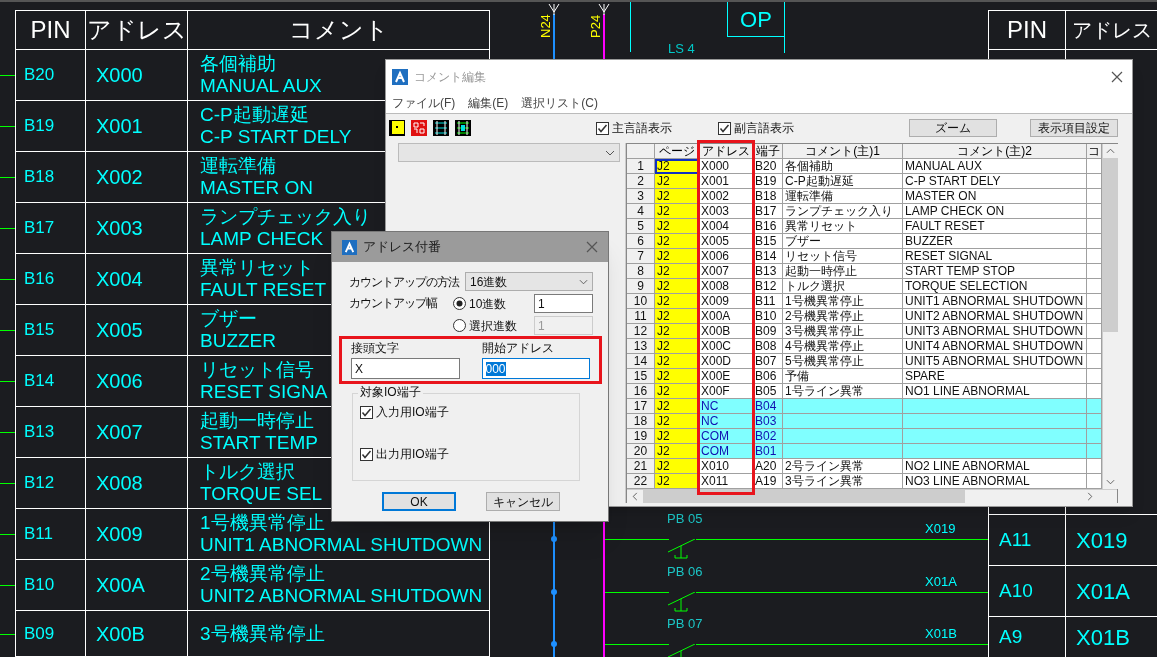  I want to click on table-cell: RESET SIGNAL, so click(995, 256).